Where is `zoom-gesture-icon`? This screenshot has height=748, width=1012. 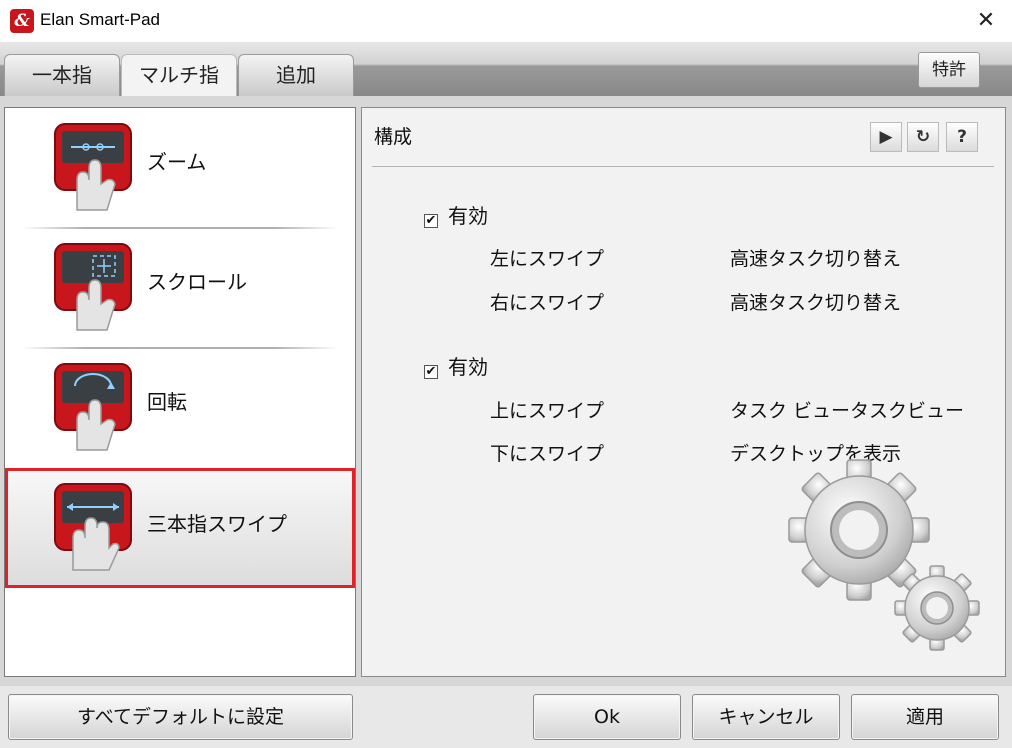
zoom-gesture-icon is located at coordinates (93, 167).